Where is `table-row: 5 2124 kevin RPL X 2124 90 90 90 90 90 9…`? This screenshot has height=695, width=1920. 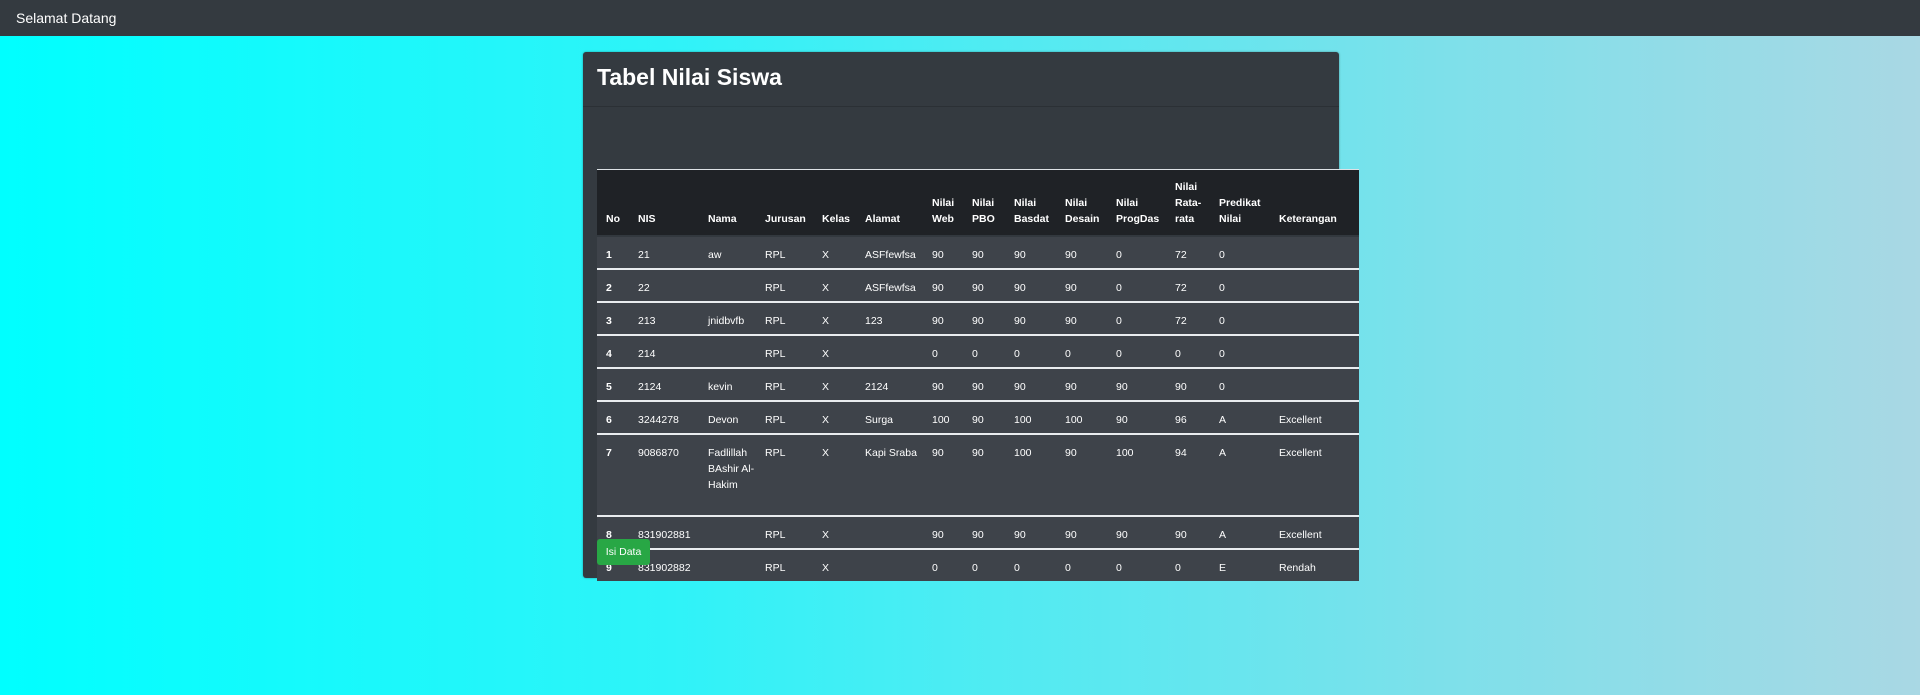
table-row: 5 2124 kevin RPL X 2124 90 90 90 90 90 9… is located at coordinates (978, 384).